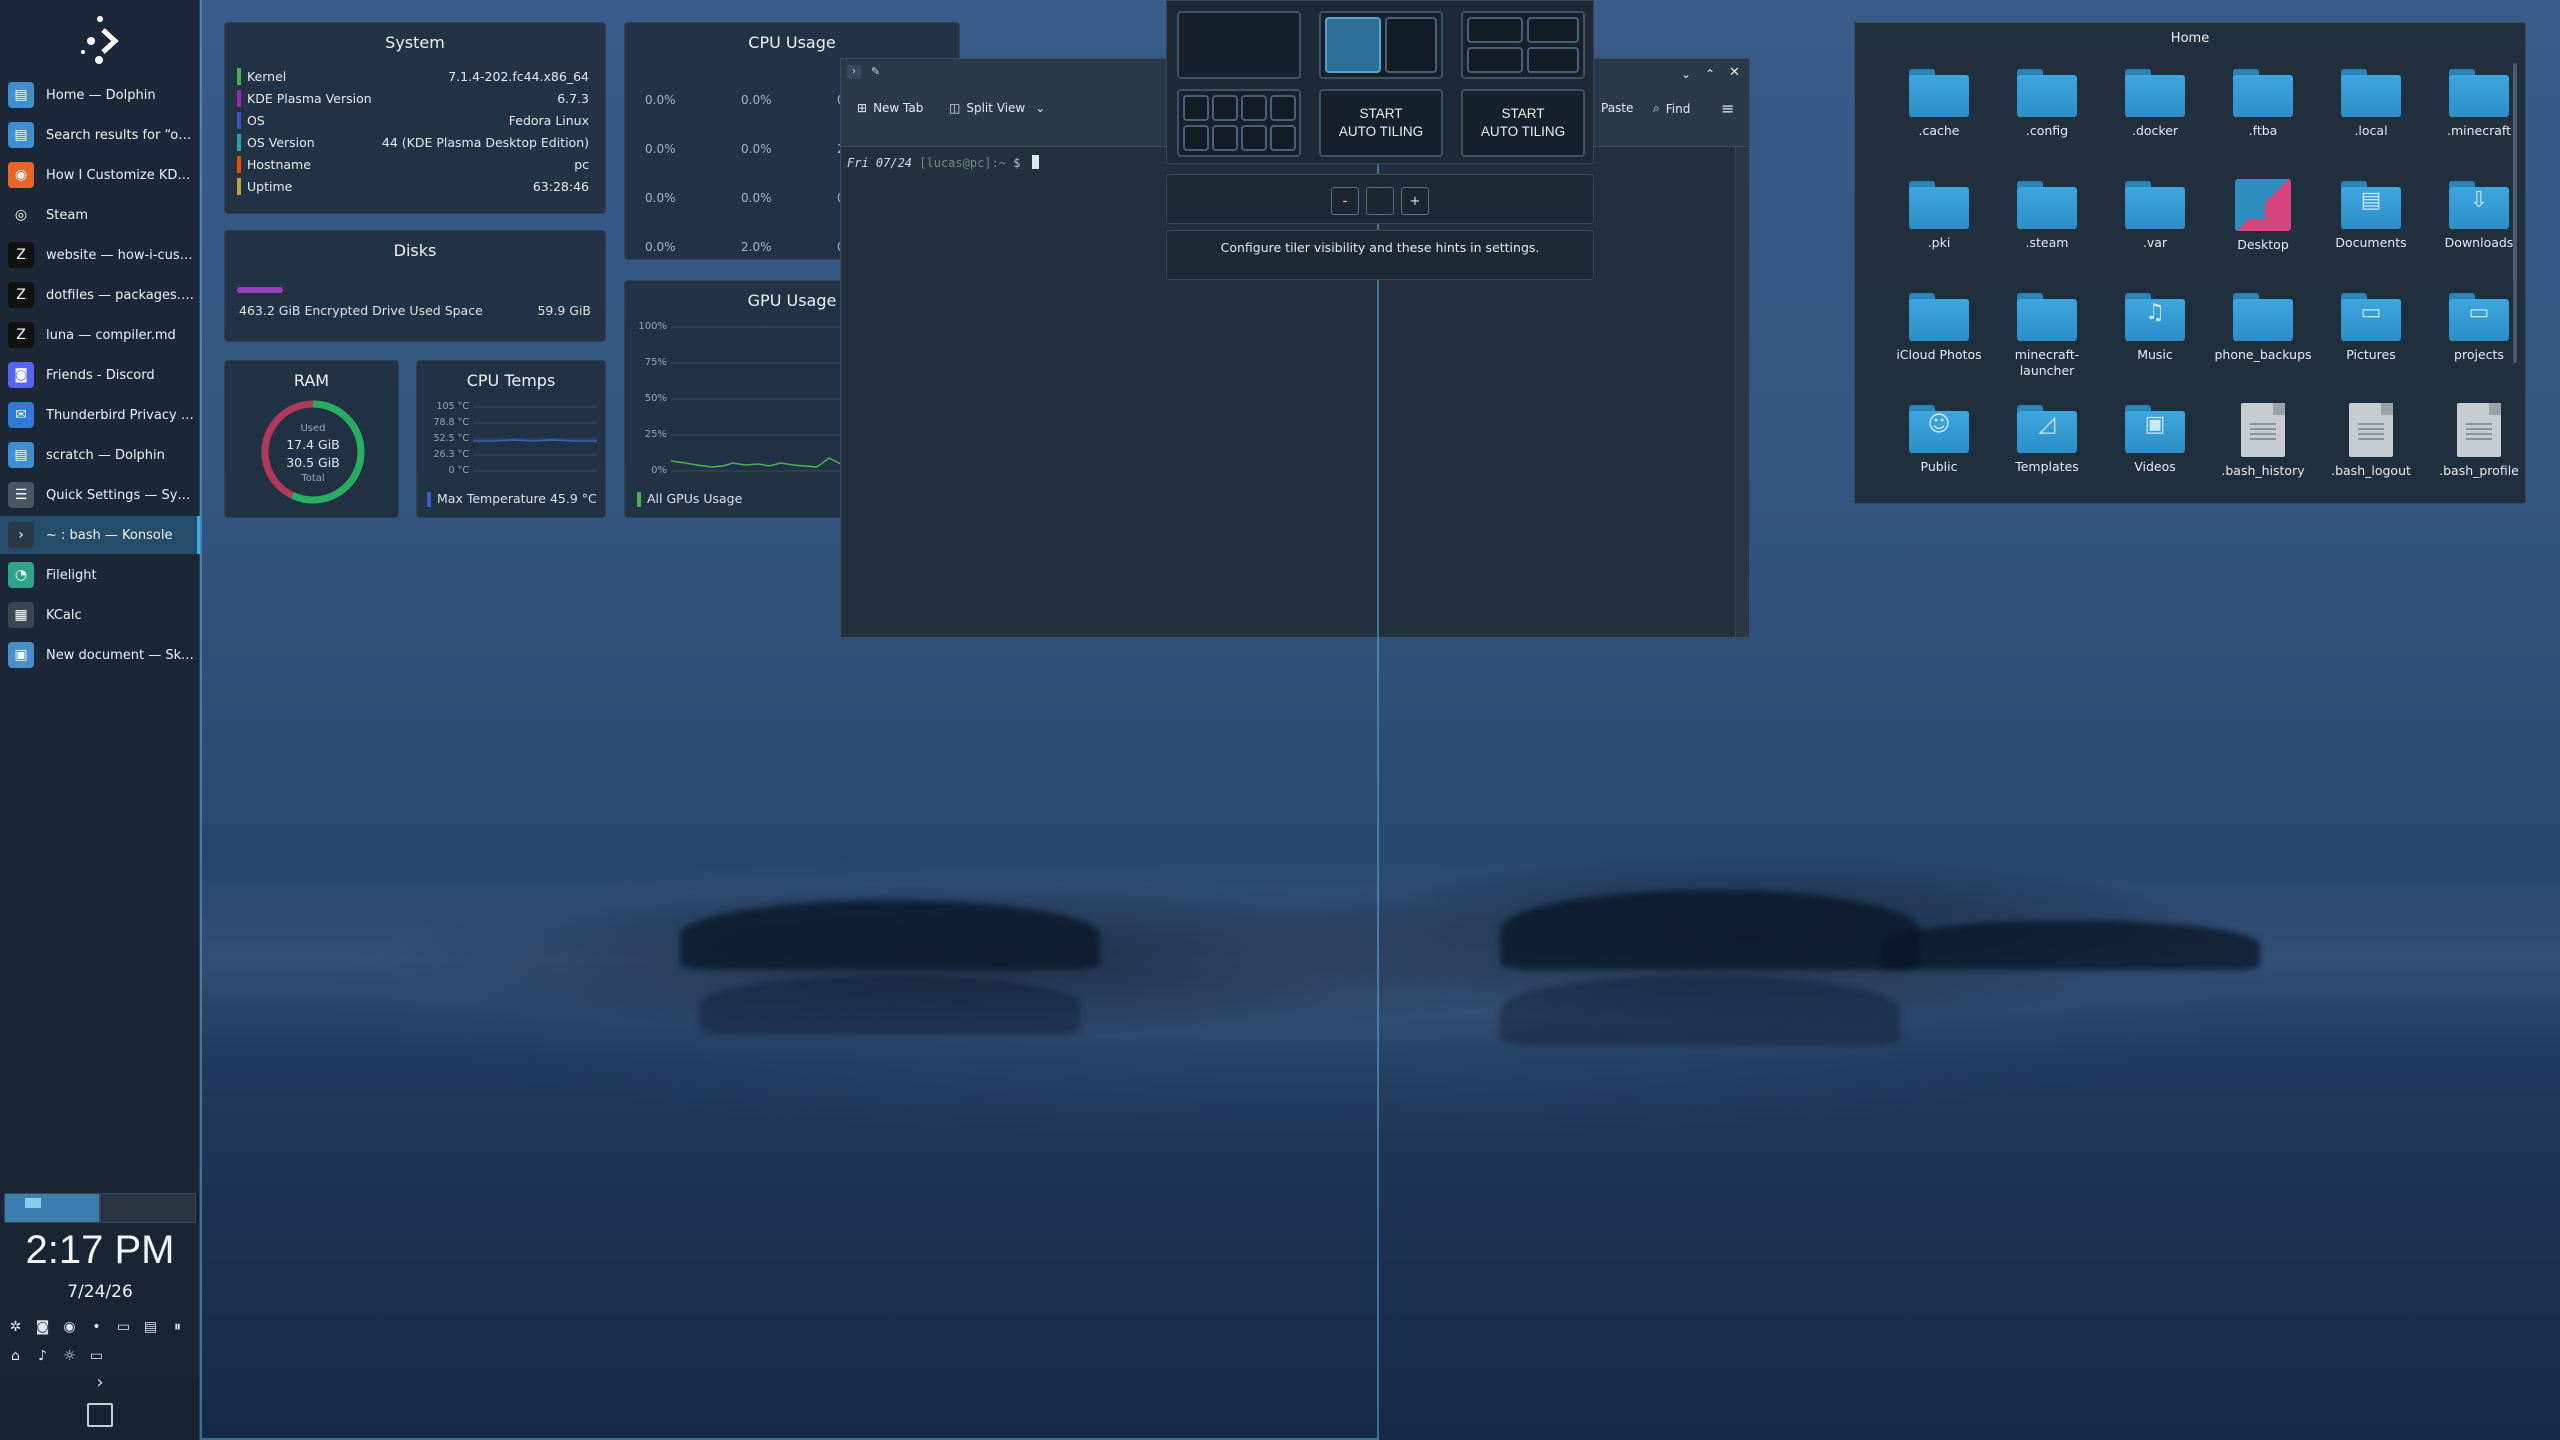 The image size is (2560, 1440). Describe the element at coordinates (1939, 103) in the screenshot. I see `folder-item: .cache` at that location.